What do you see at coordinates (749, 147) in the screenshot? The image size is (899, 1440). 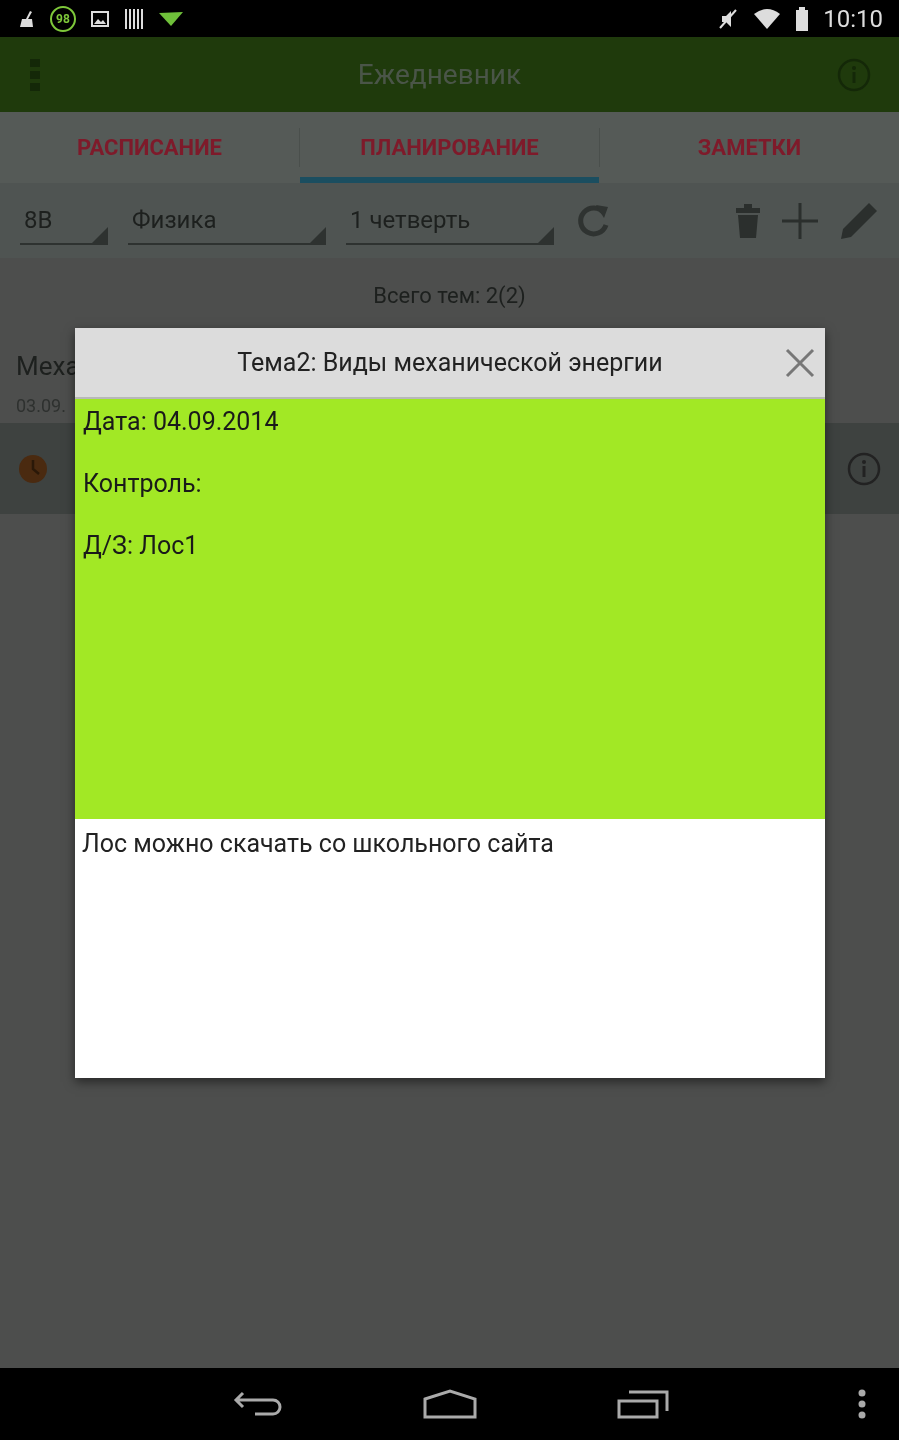 I see `tab: ЗАМЕТКИ` at bounding box center [749, 147].